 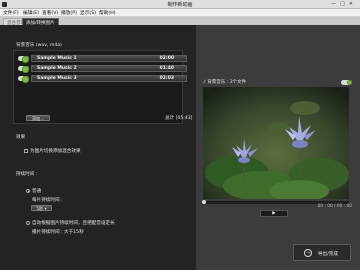 What do you see at coordinates (31, 13) in the screenshot?
I see `menu-edit: 编辑(E)` at bounding box center [31, 13].